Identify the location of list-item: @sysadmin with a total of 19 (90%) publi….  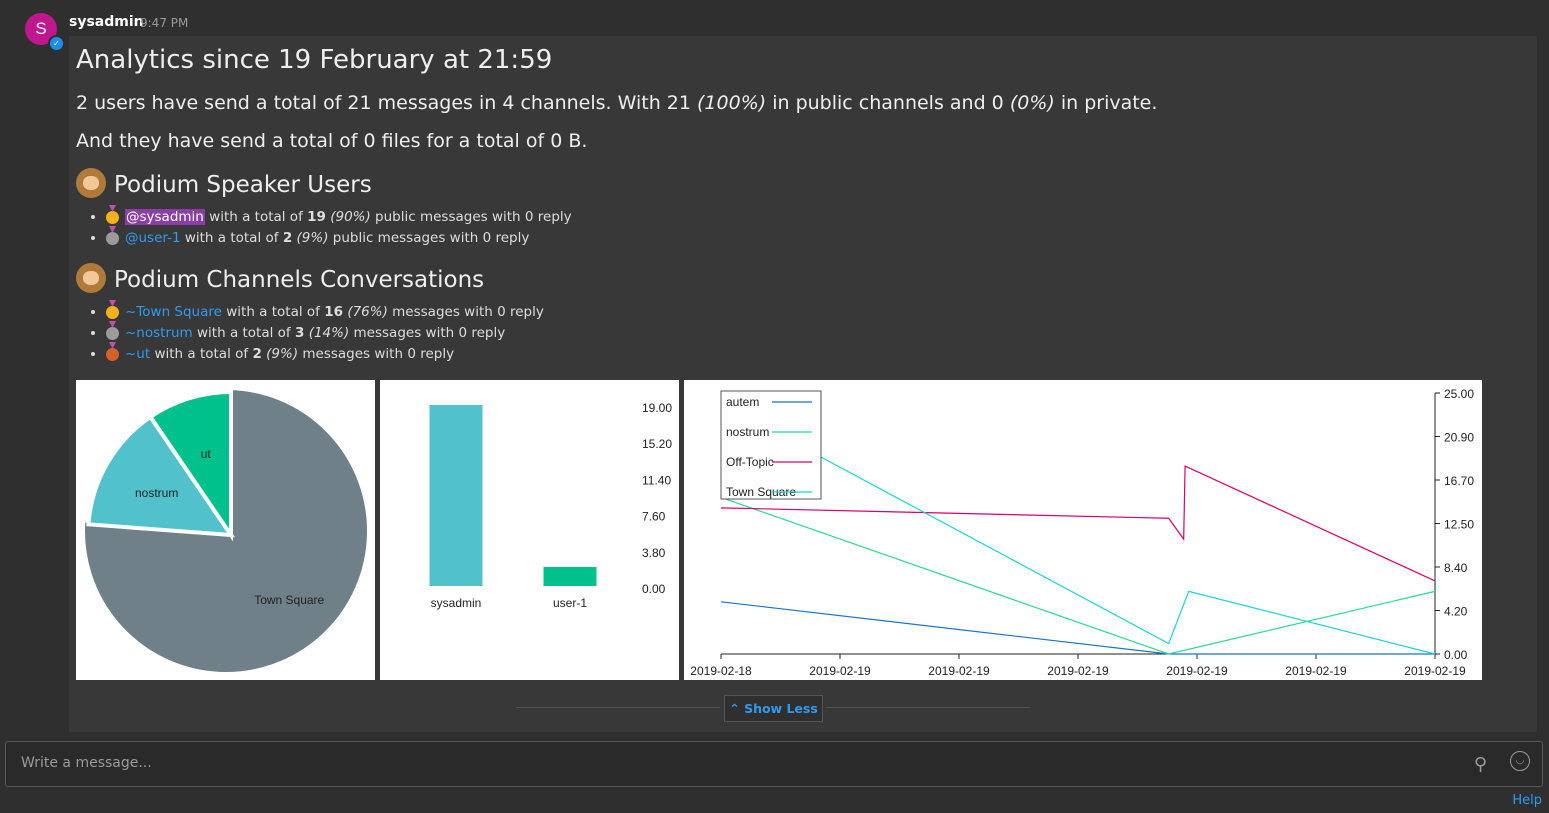
(339, 217).